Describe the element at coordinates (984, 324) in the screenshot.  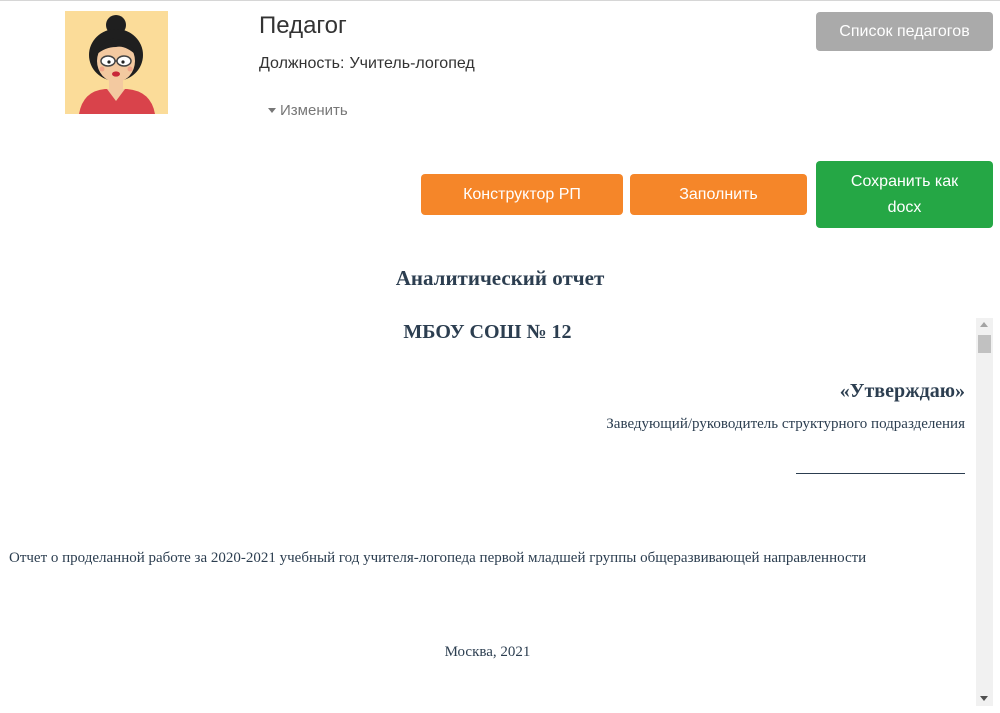
I see `scroll-up-arrow-icon` at that location.